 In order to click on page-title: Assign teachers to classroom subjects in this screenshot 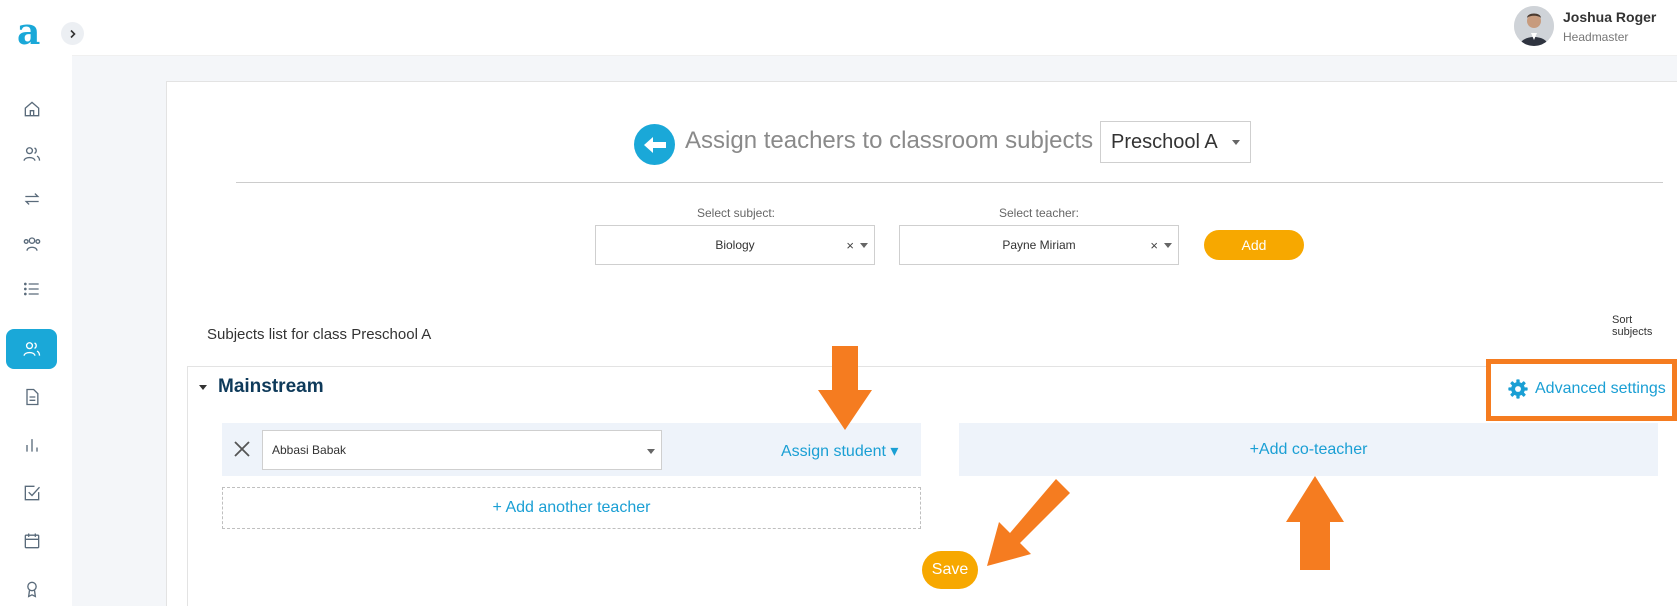, I will do `click(889, 140)`.